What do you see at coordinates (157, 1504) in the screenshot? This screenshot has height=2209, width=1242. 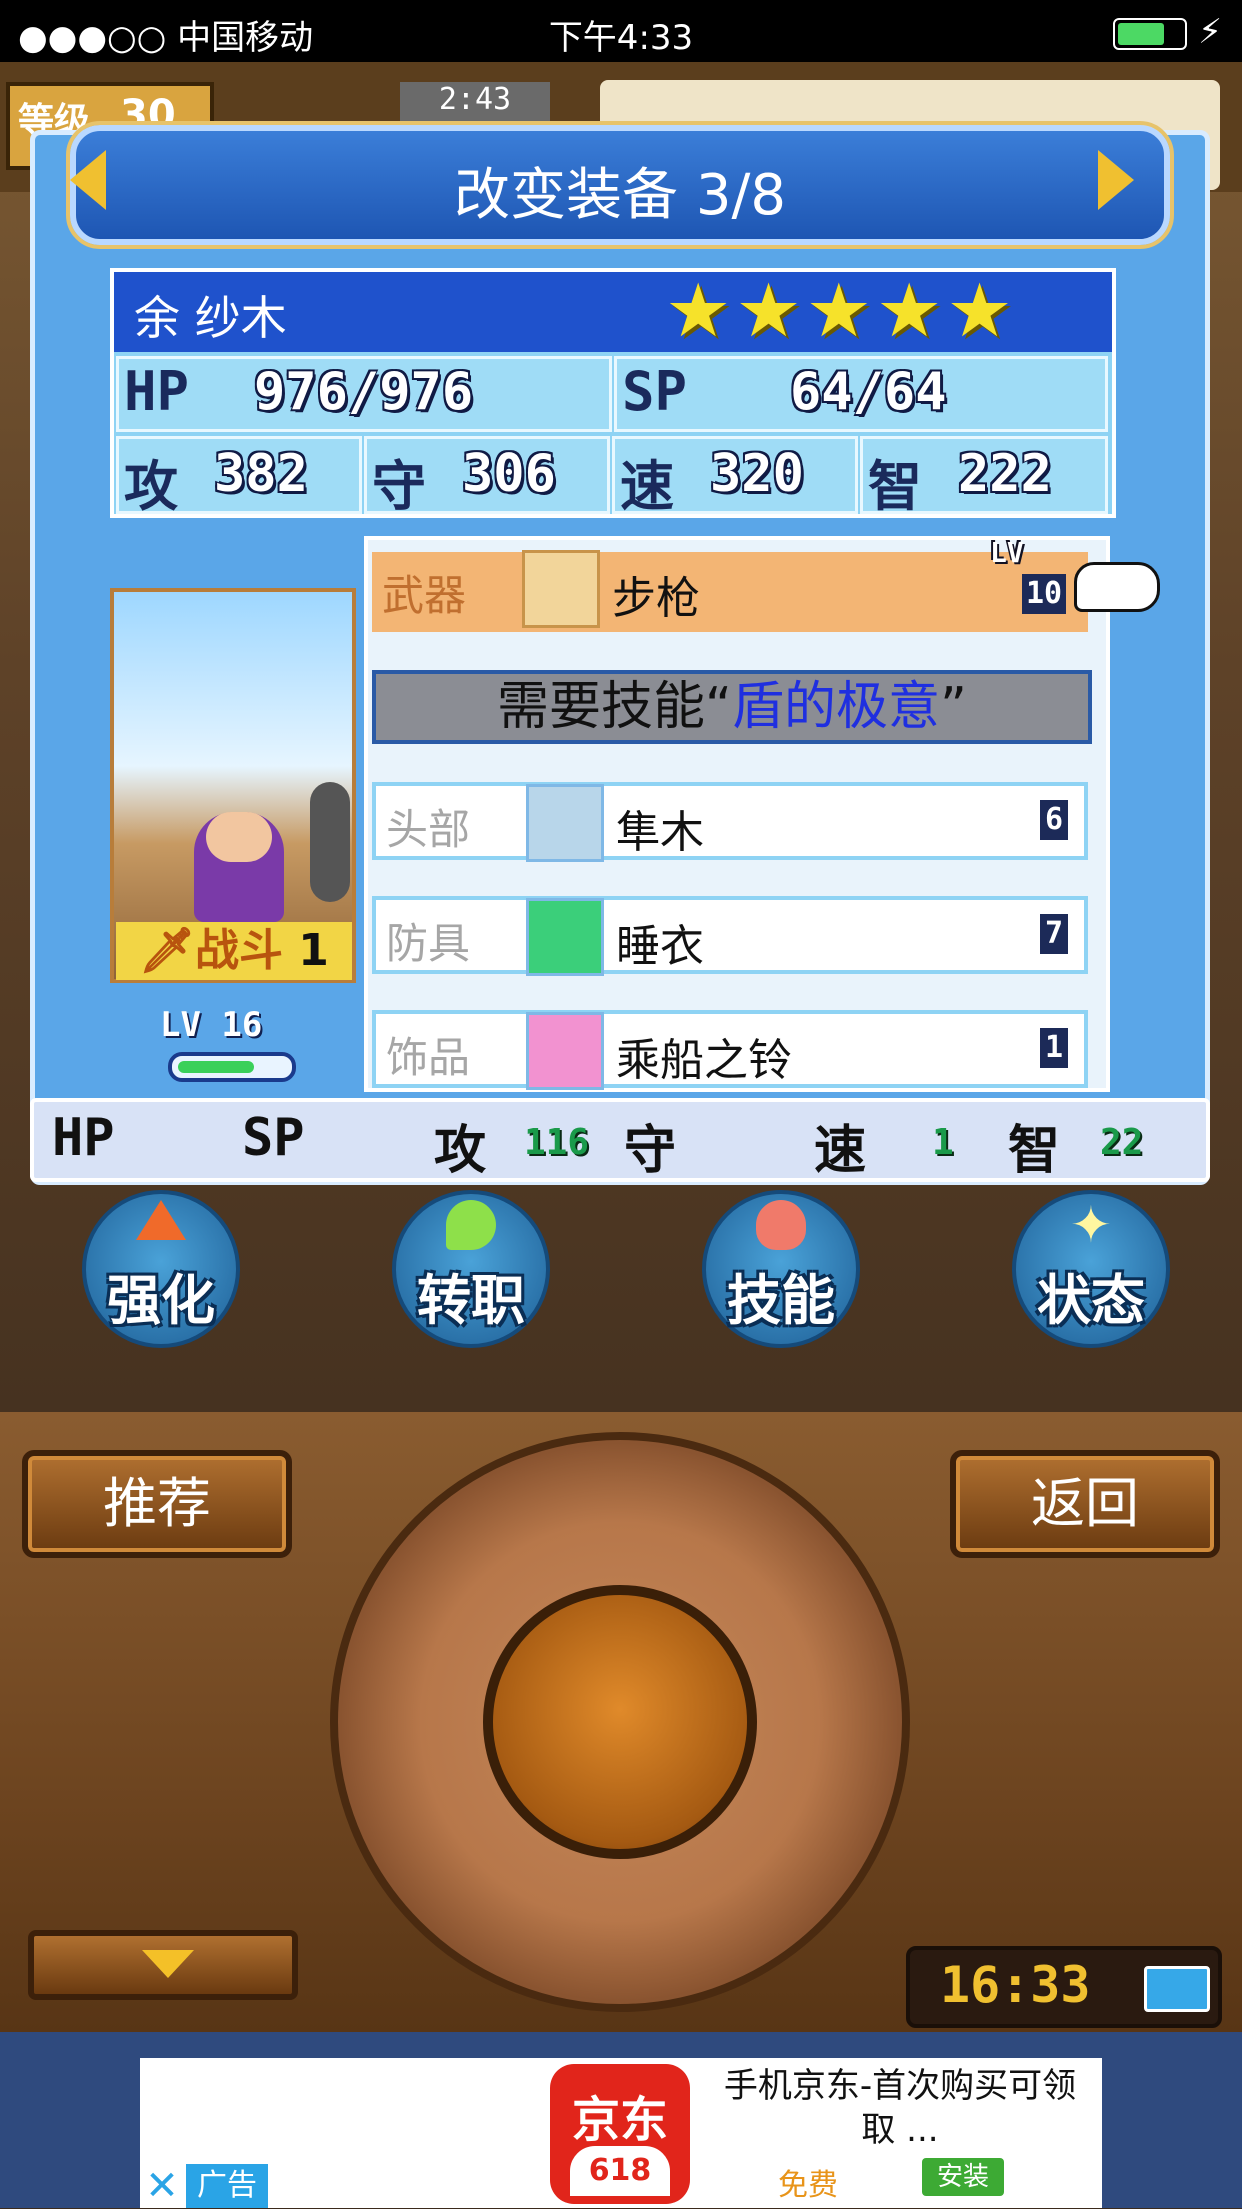 I see `recommend-button: 推荐` at bounding box center [157, 1504].